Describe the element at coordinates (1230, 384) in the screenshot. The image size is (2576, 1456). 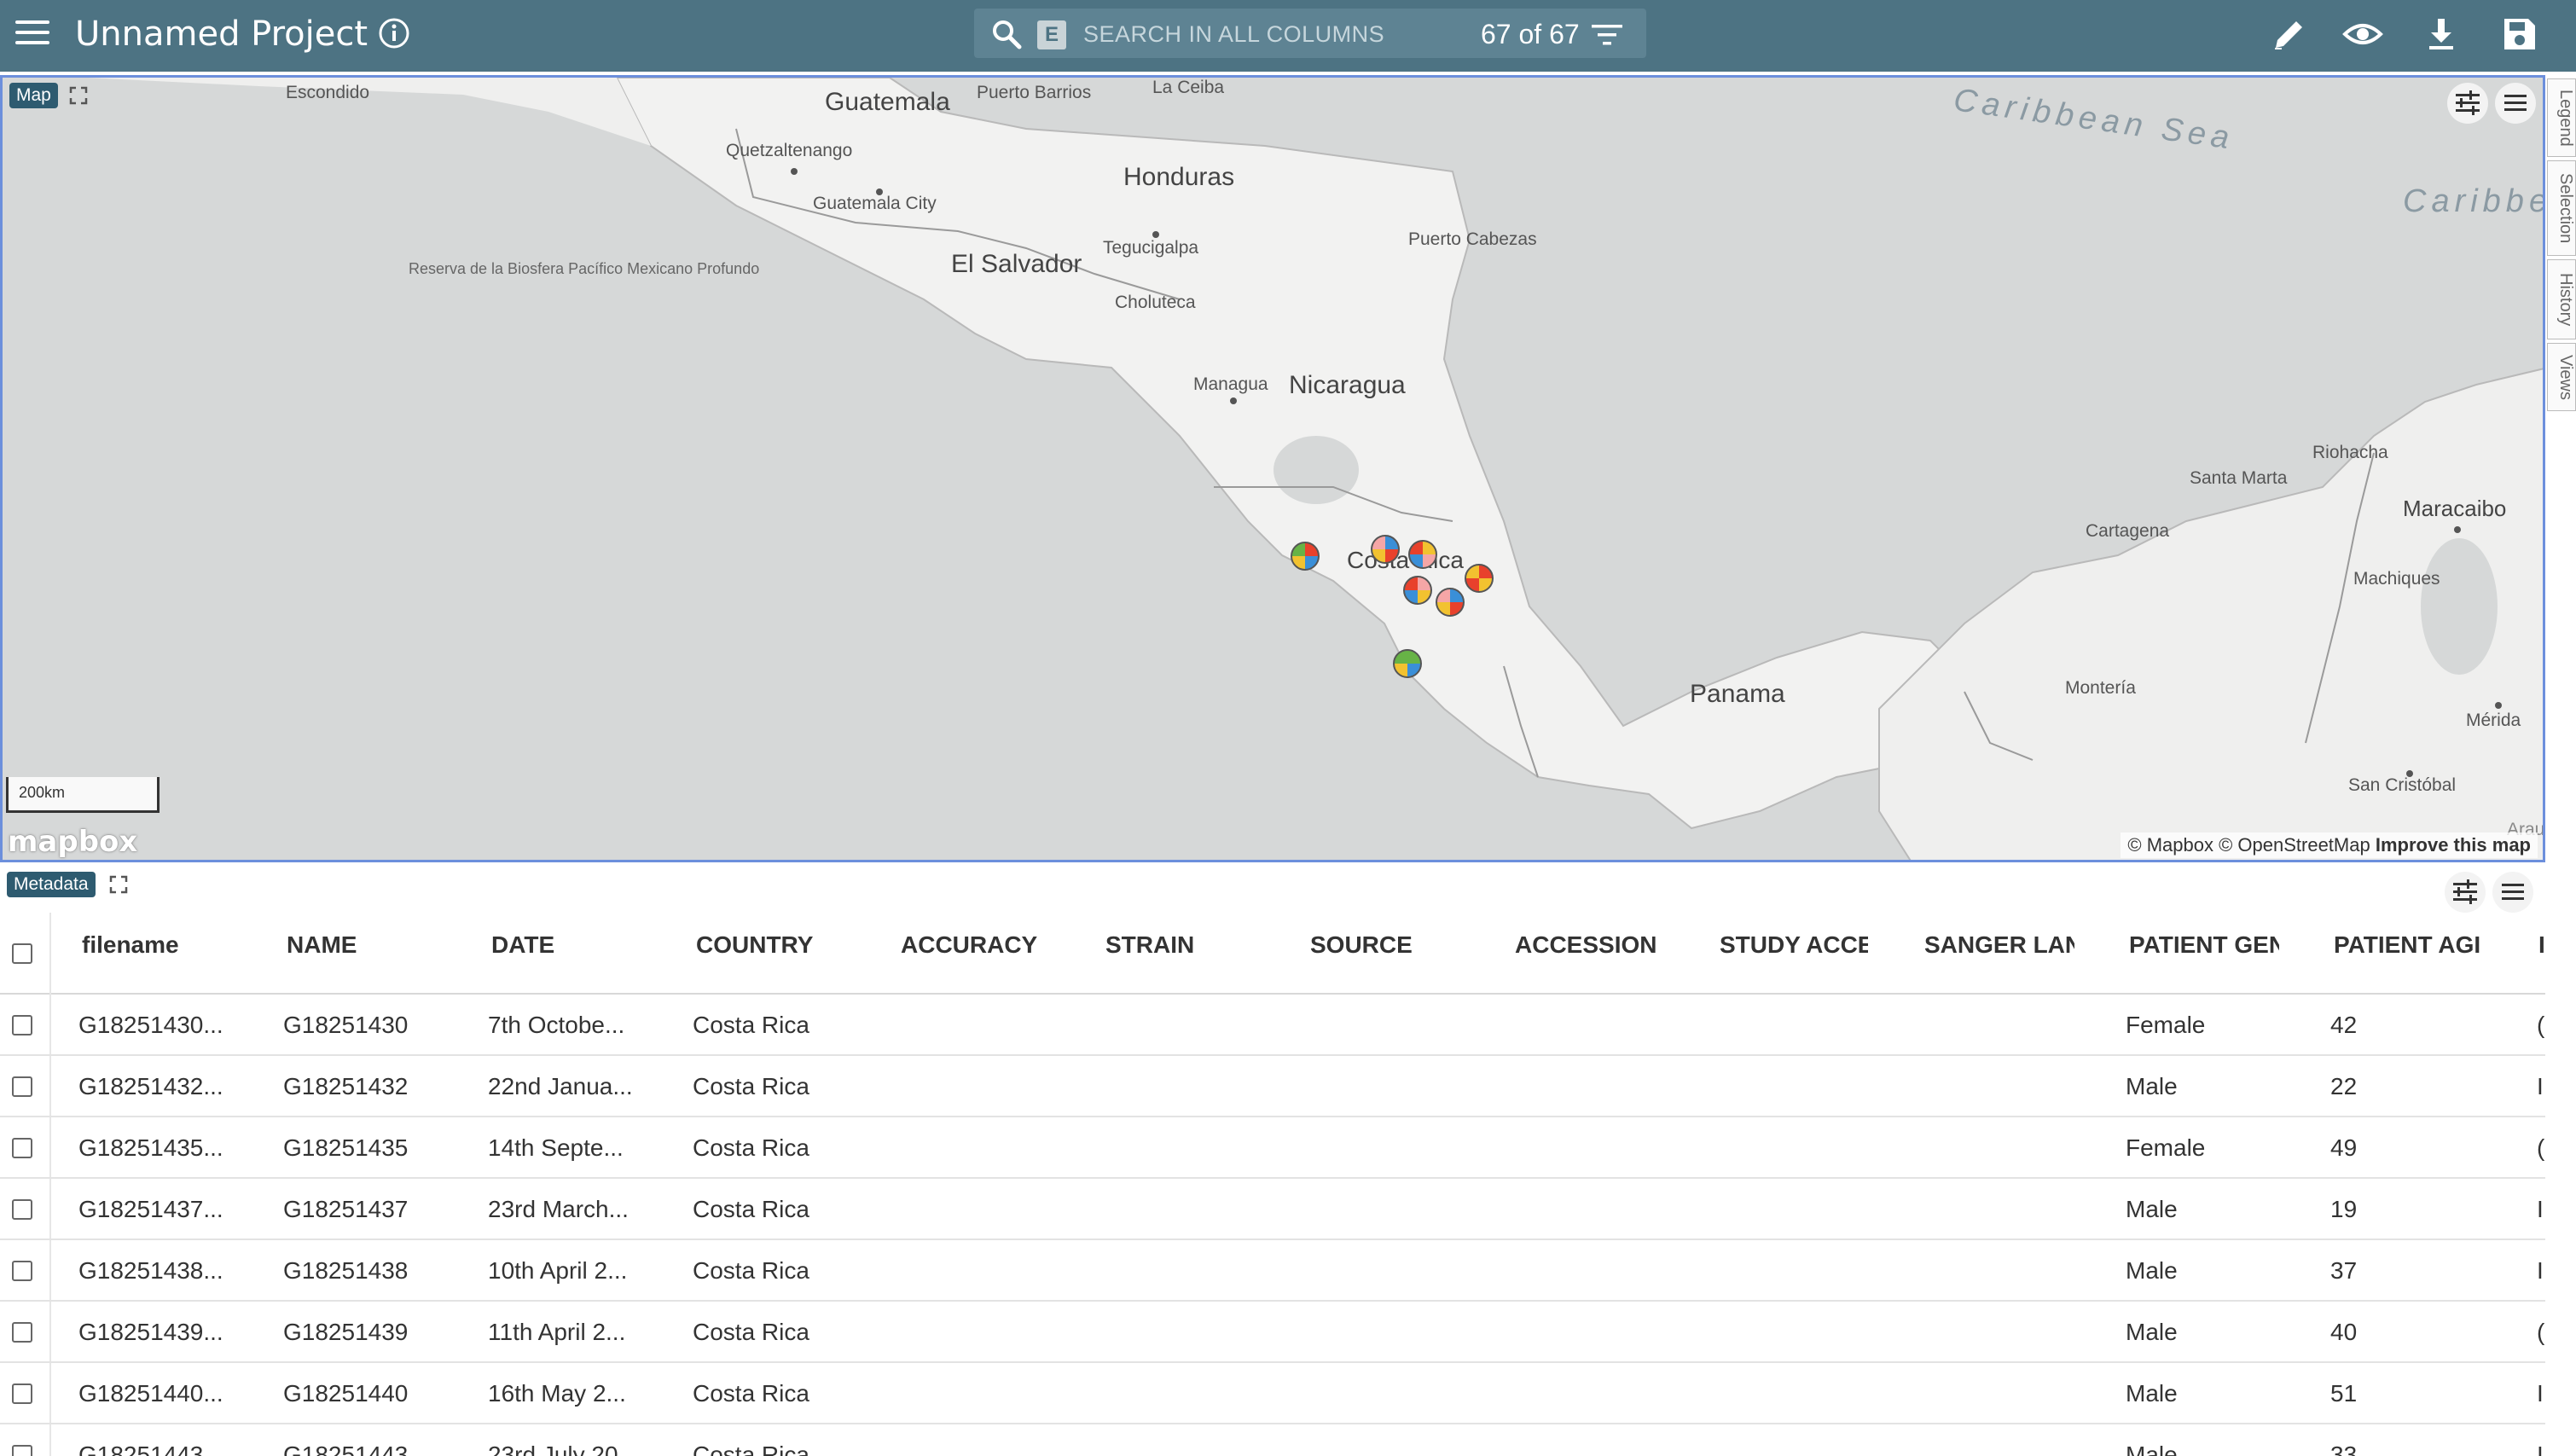
I see `map-label-managua: Managua` at that location.